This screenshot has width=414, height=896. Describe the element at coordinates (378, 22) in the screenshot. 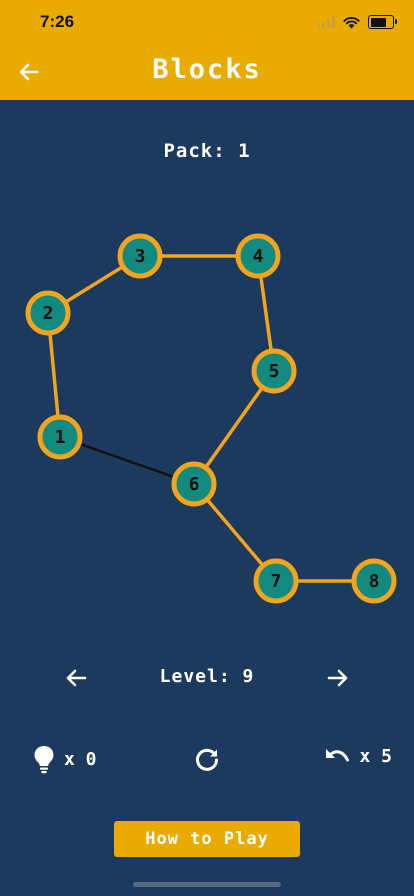

I see `battery-level-fill` at that location.